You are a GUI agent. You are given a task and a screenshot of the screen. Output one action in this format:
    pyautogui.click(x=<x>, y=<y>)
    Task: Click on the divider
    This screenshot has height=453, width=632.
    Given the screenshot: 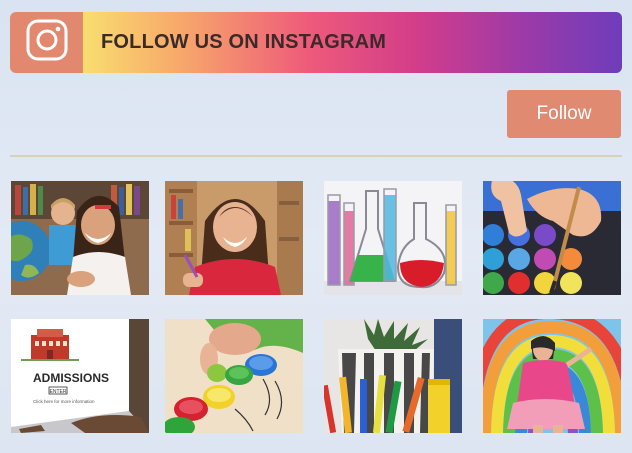 What is the action you would take?
    pyautogui.click(x=316, y=156)
    